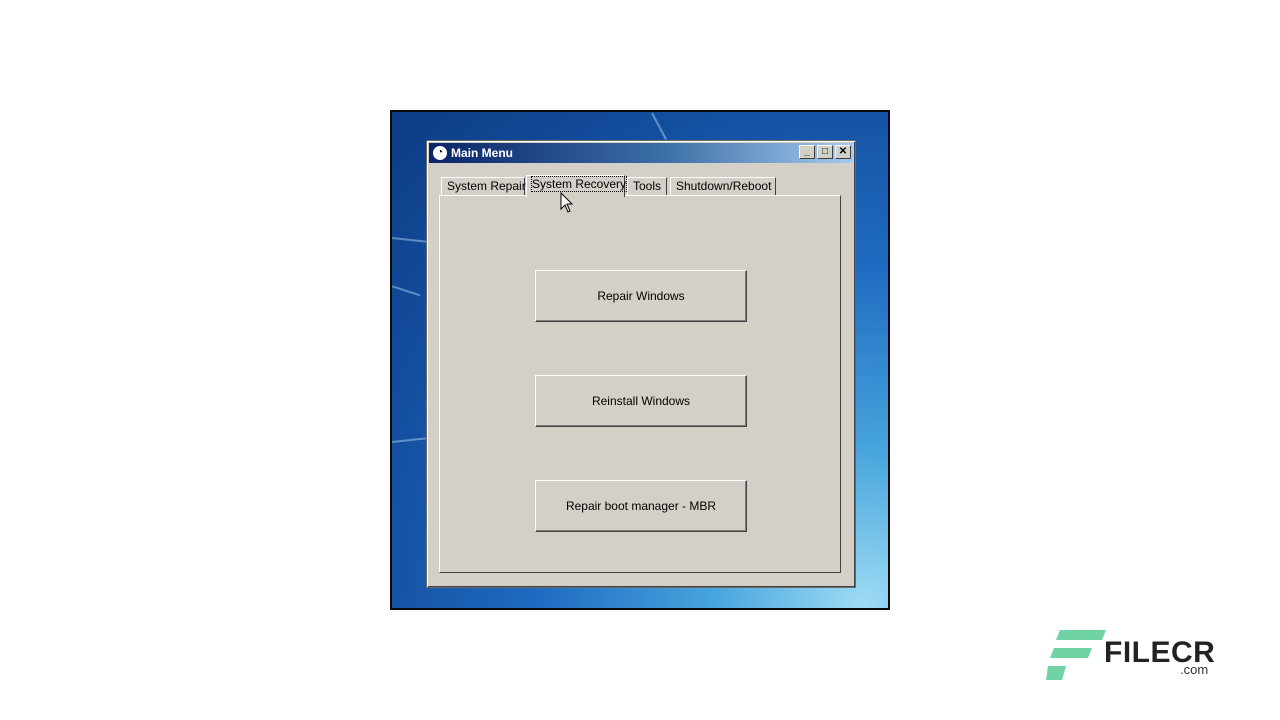  I want to click on tab-label: System Recovery, so click(579, 184).